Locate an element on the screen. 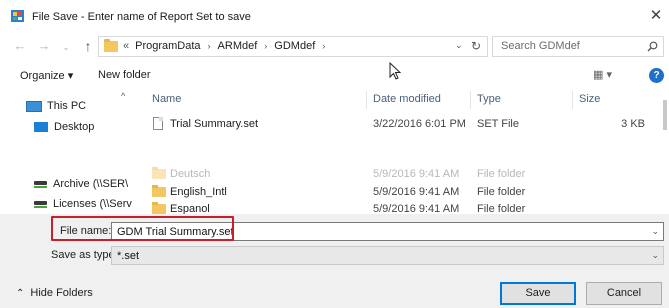  scrollbar-thumb is located at coordinates (665, 115).